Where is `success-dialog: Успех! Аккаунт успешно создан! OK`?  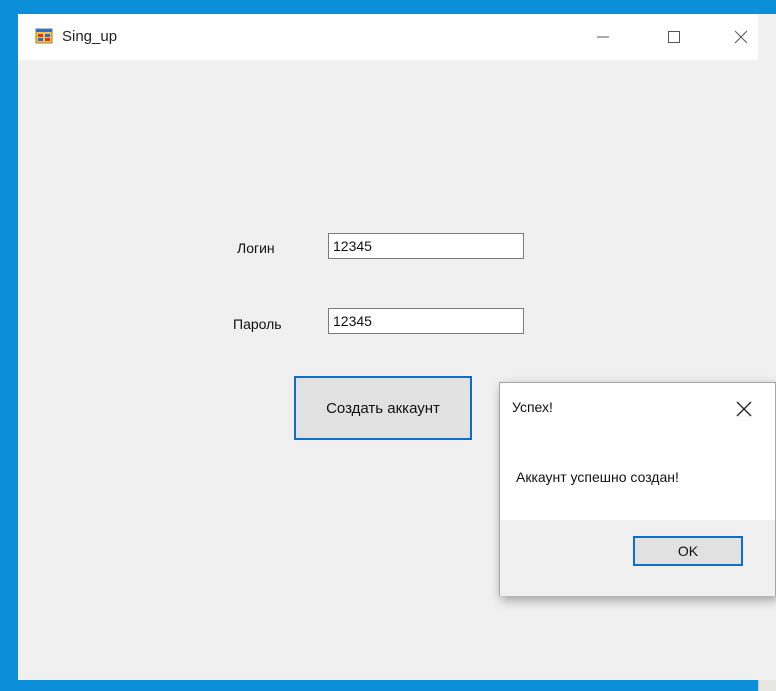 success-dialog: Успех! Аккаунт успешно создан! OK is located at coordinates (637, 489).